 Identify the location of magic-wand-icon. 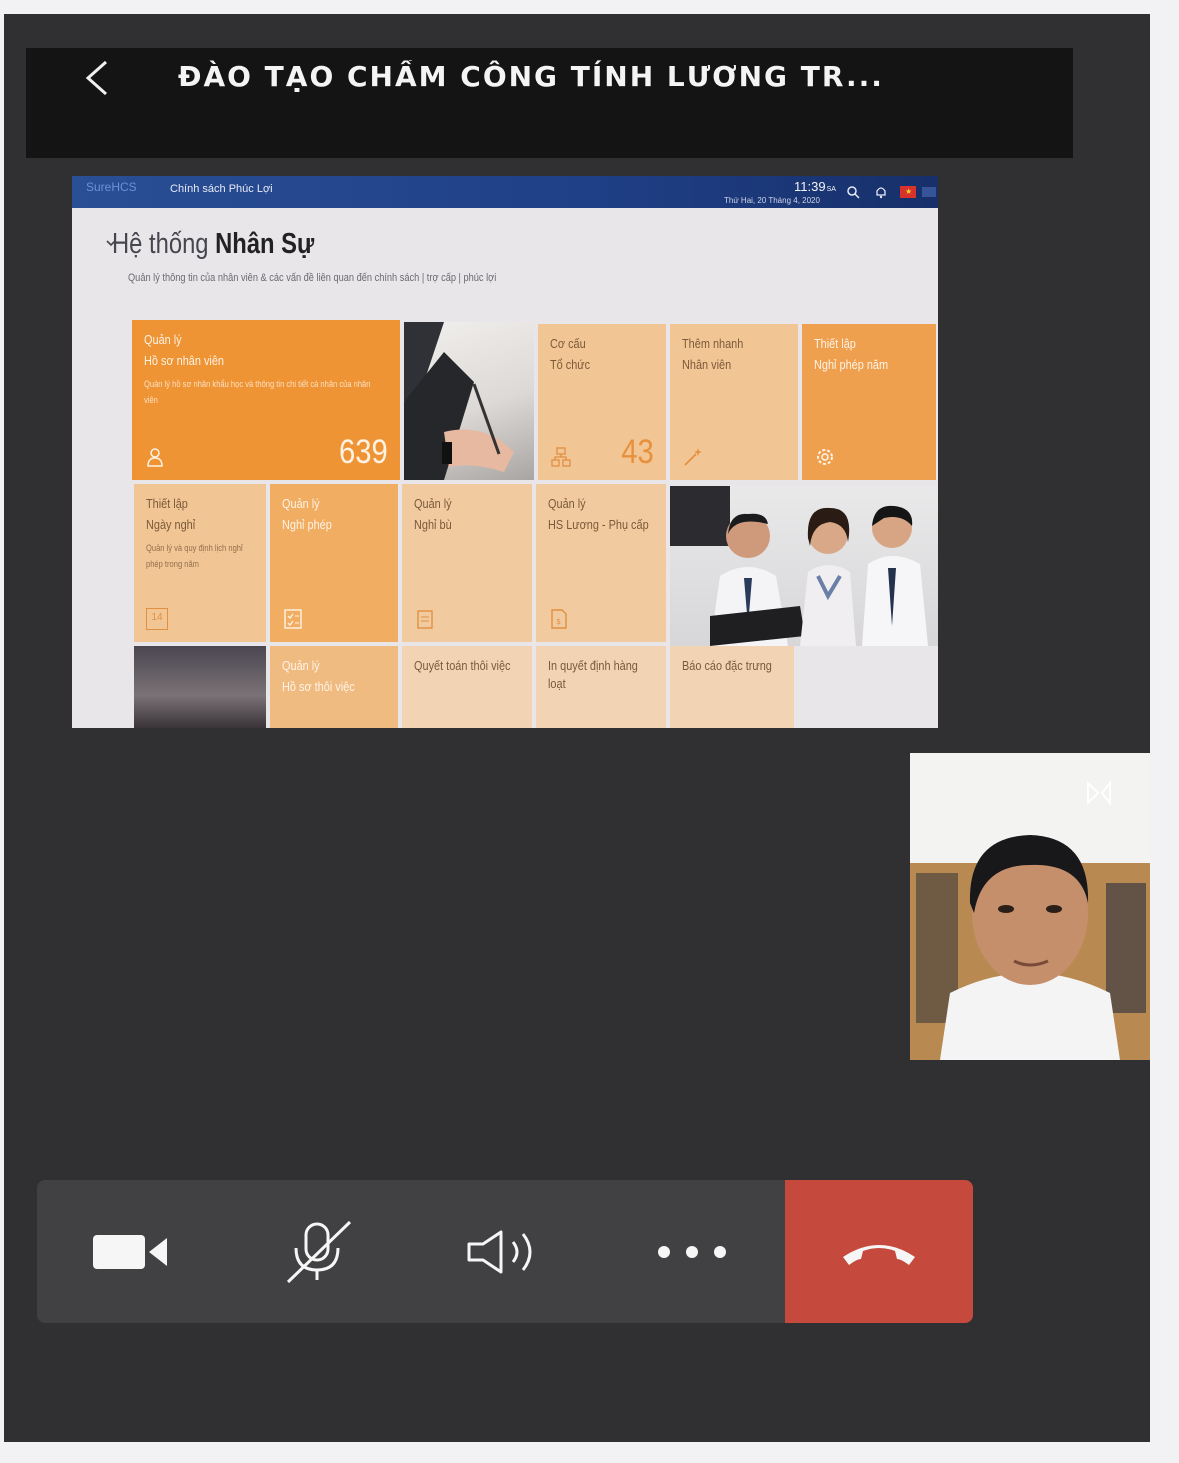
(693, 457).